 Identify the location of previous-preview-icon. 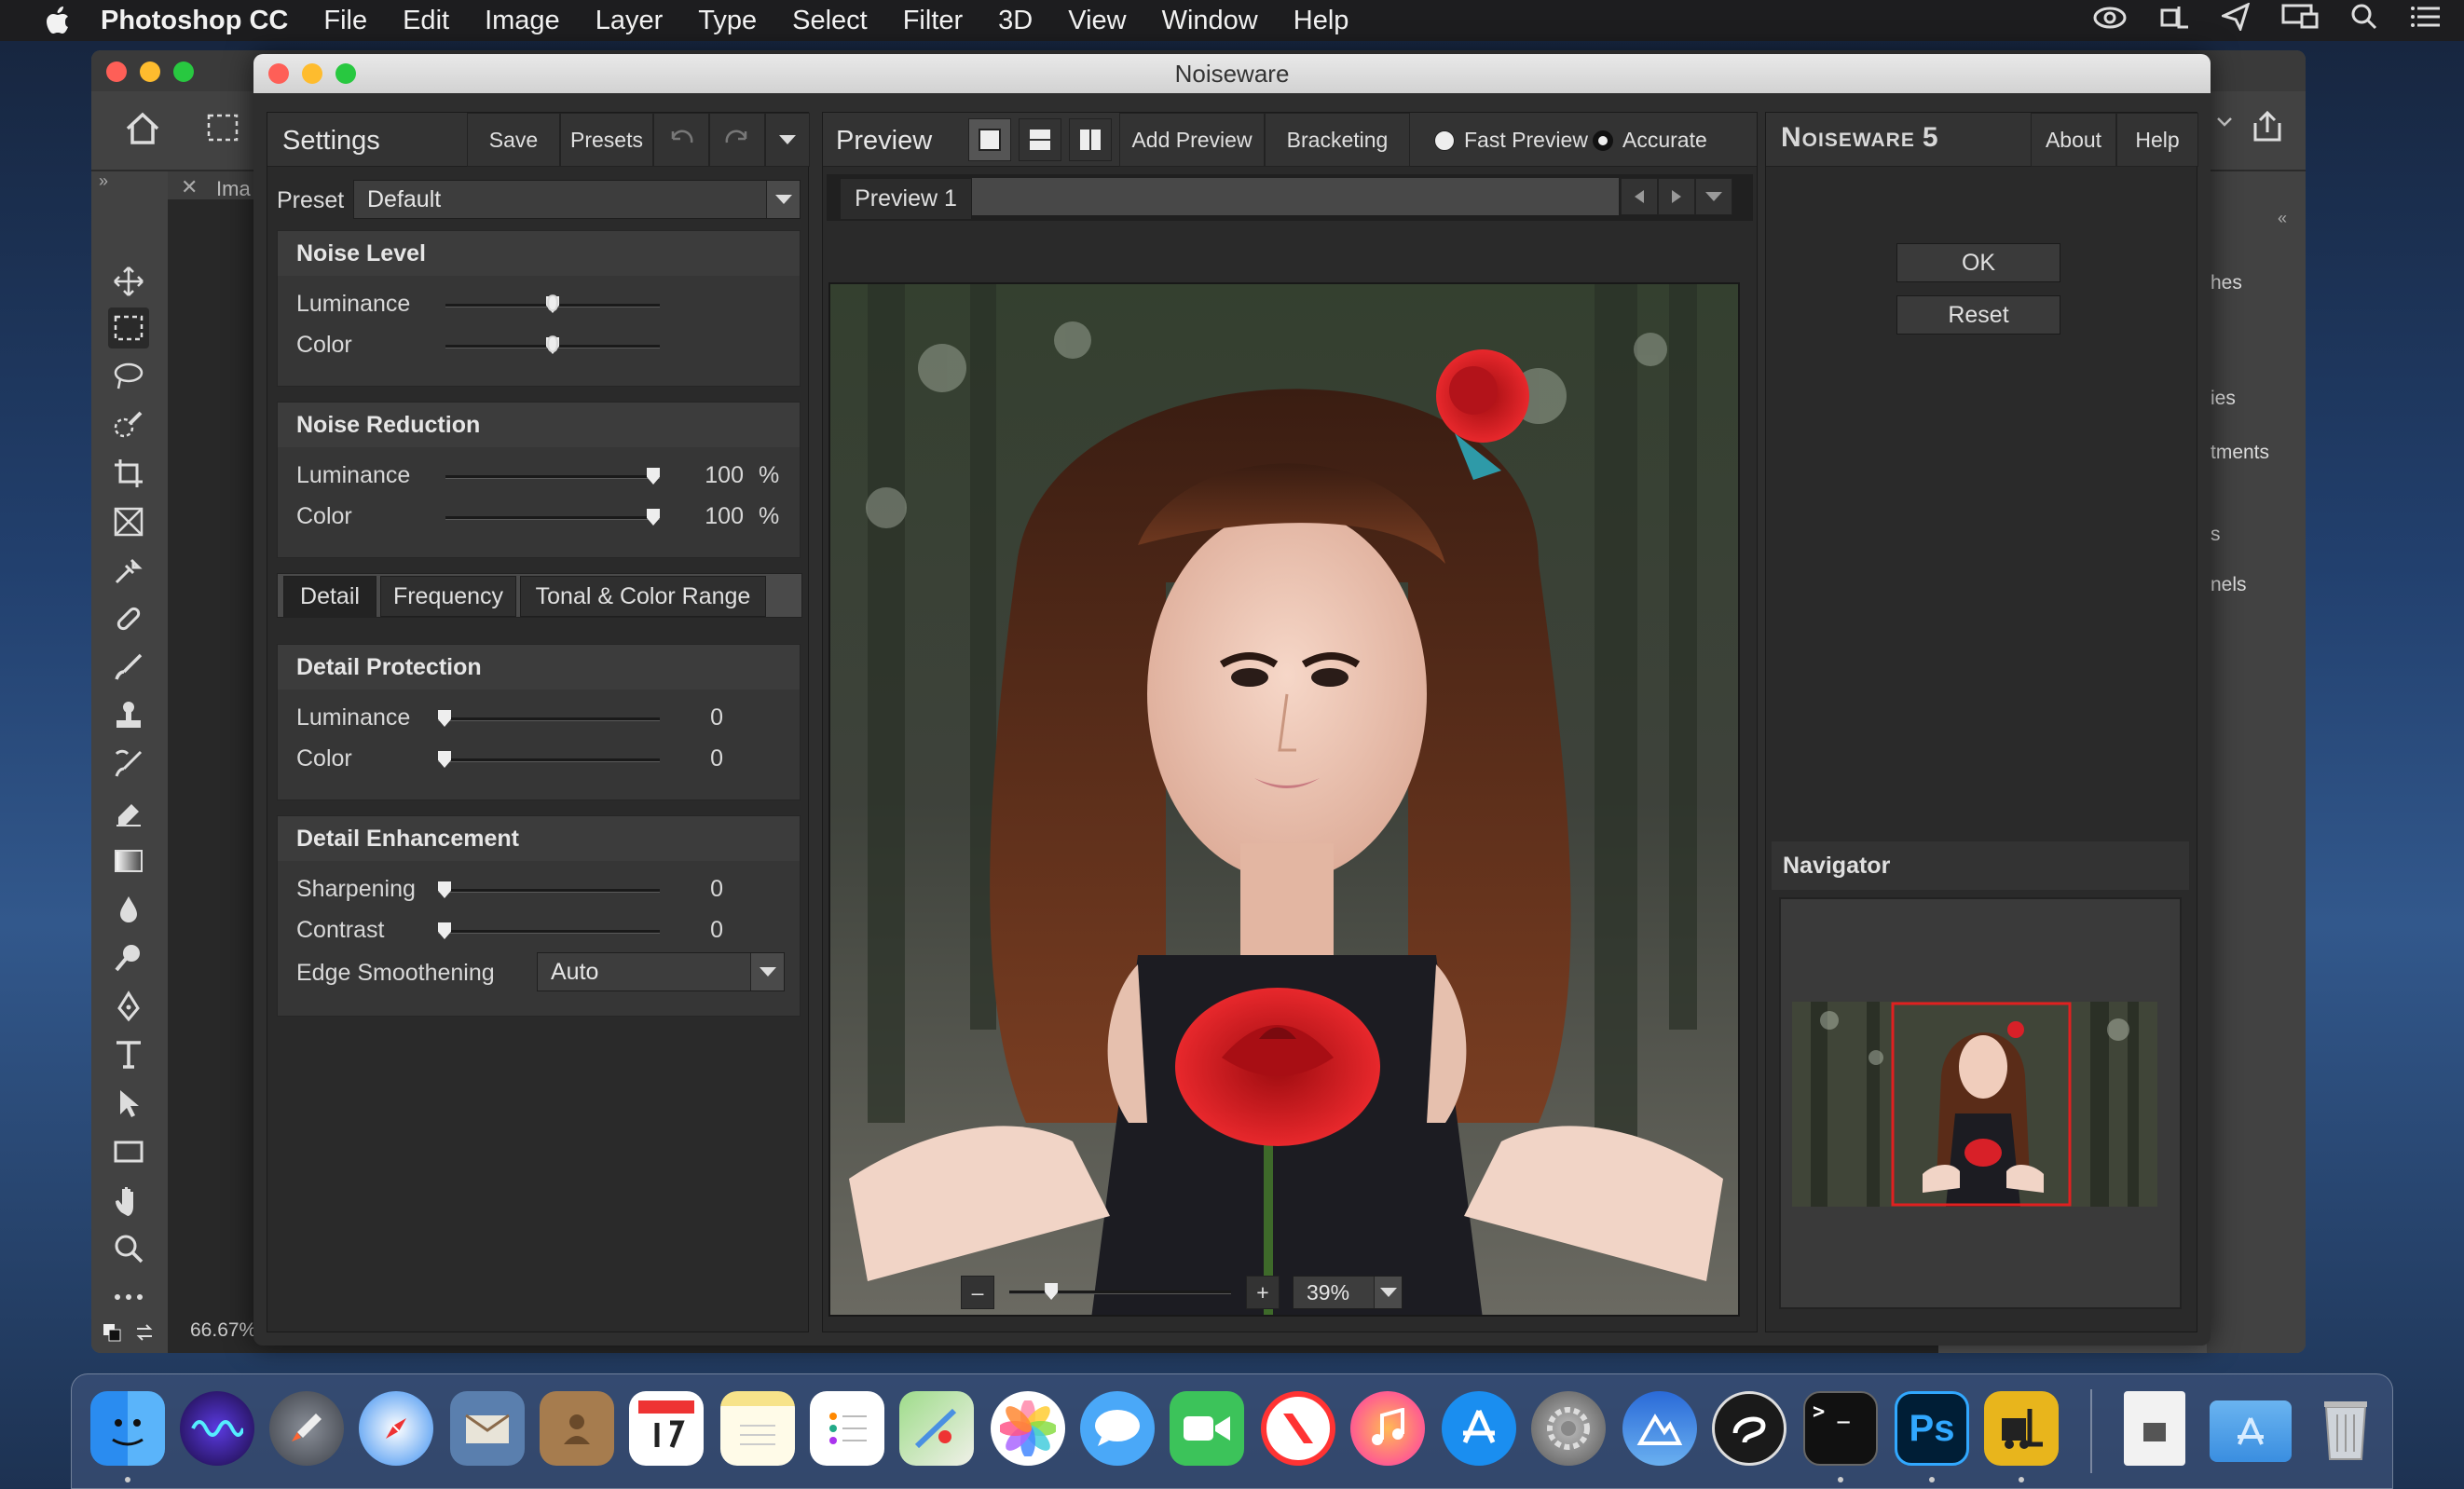
(1639, 196).